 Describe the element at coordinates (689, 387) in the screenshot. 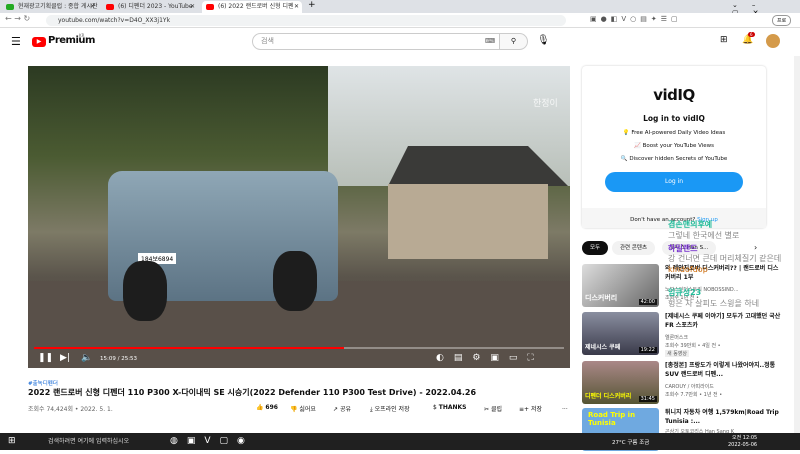

I see `rec-channel: CAROUY / 아띠라이드` at that location.